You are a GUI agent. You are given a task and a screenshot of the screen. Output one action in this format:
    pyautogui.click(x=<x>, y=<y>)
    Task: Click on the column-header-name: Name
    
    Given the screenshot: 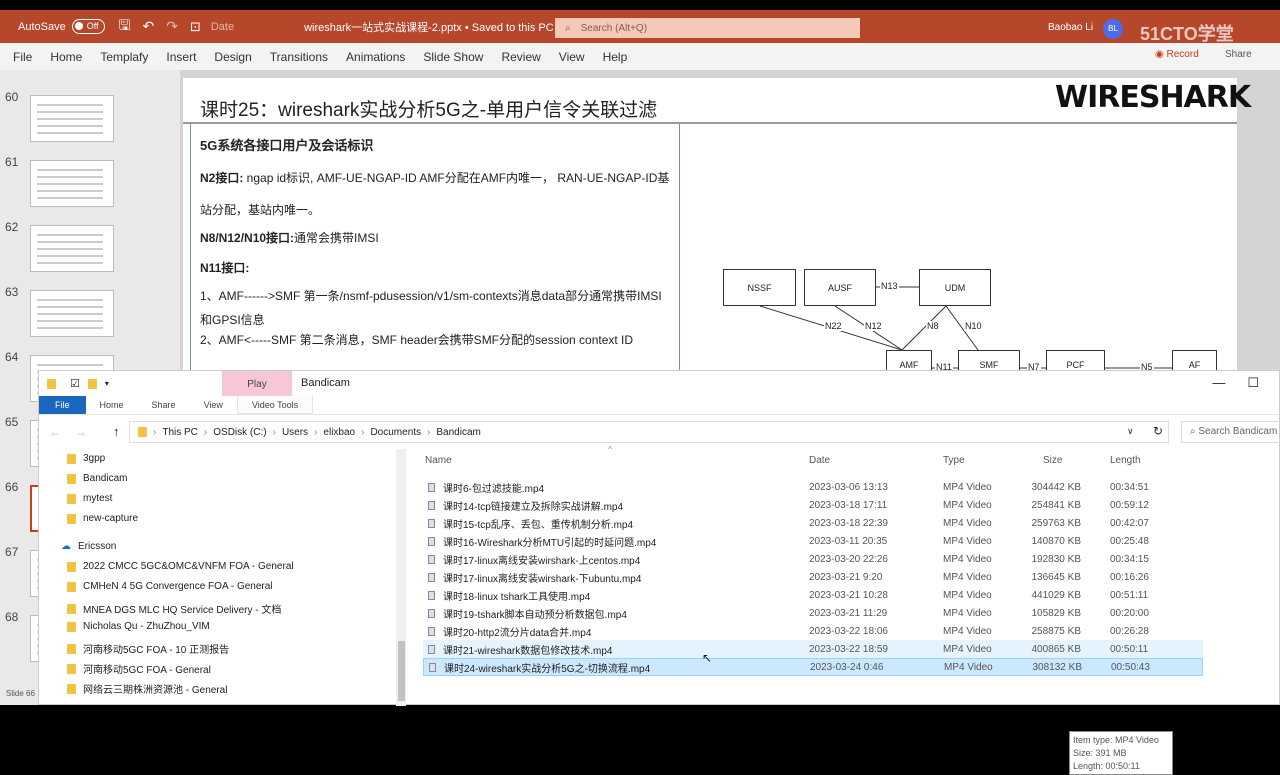 What is the action you would take?
    pyautogui.click(x=438, y=460)
    